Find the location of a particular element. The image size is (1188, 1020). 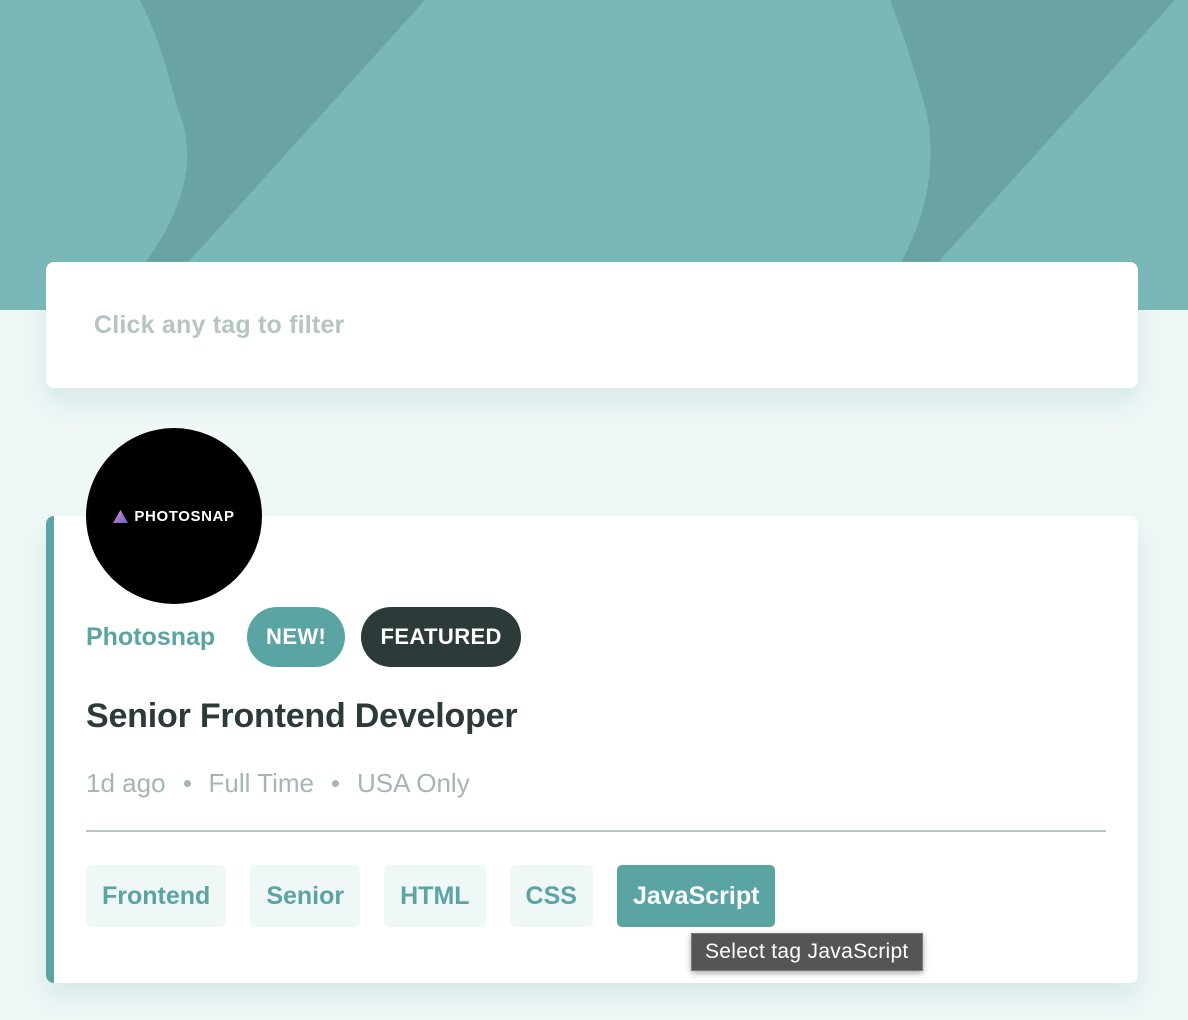

company-row: Photosnap NEW! FEATURED is located at coordinates (304, 637).